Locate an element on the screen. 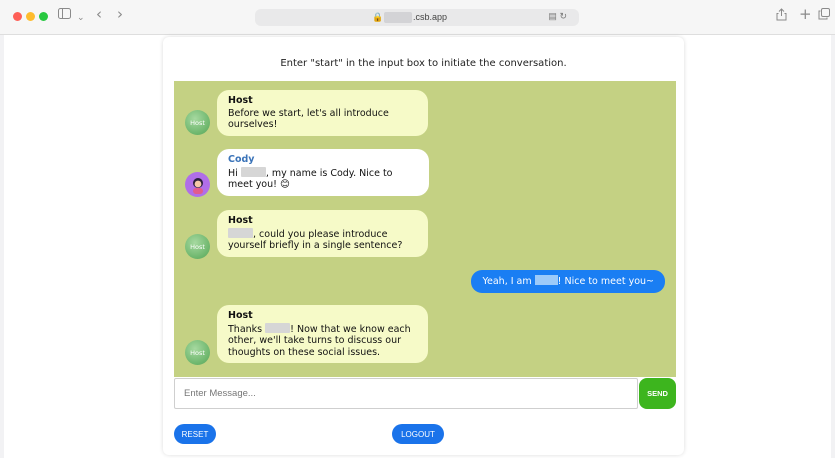 The height and width of the screenshot is (458, 835). cody-avatar is located at coordinates (197, 184).